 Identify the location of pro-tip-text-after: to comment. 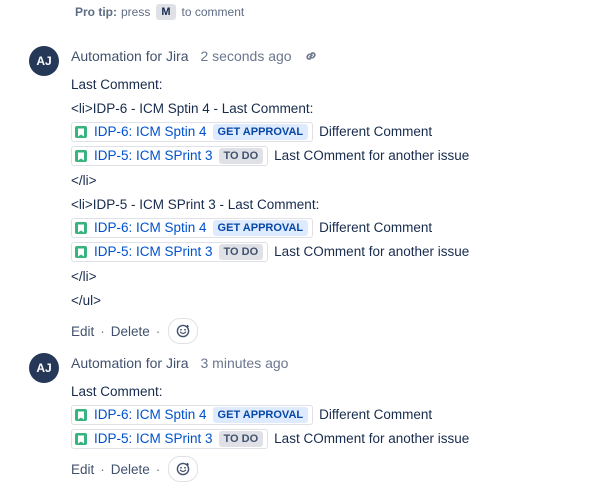
(213, 12).